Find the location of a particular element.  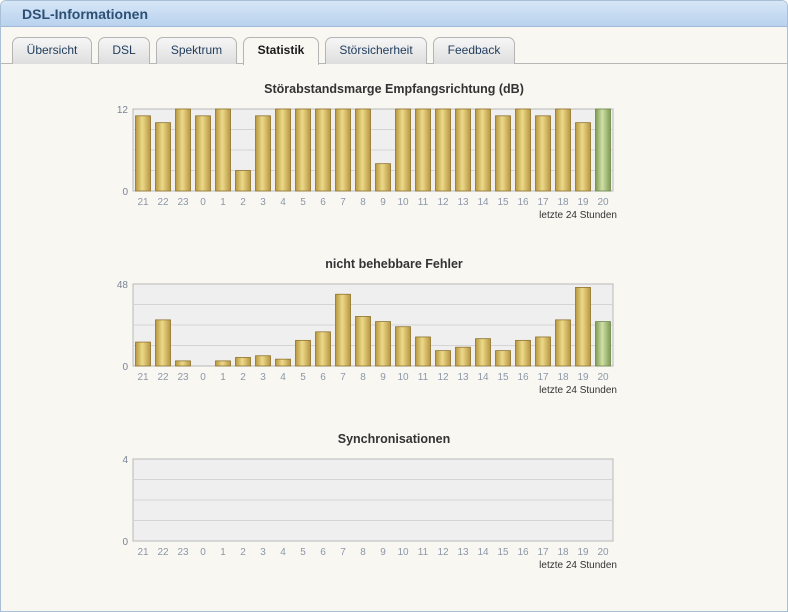

x-tick-label: 9 is located at coordinates (383, 552).